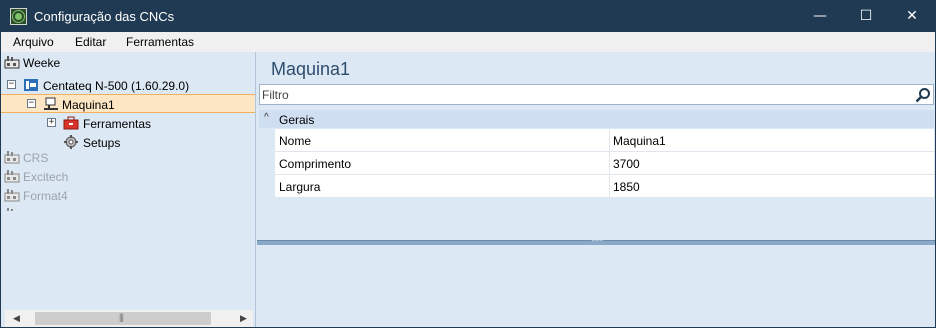 This screenshot has width=936, height=328. Describe the element at coordinates (128, 195) in the screenshot. I see `tree-item-format4: Format4` at that location.